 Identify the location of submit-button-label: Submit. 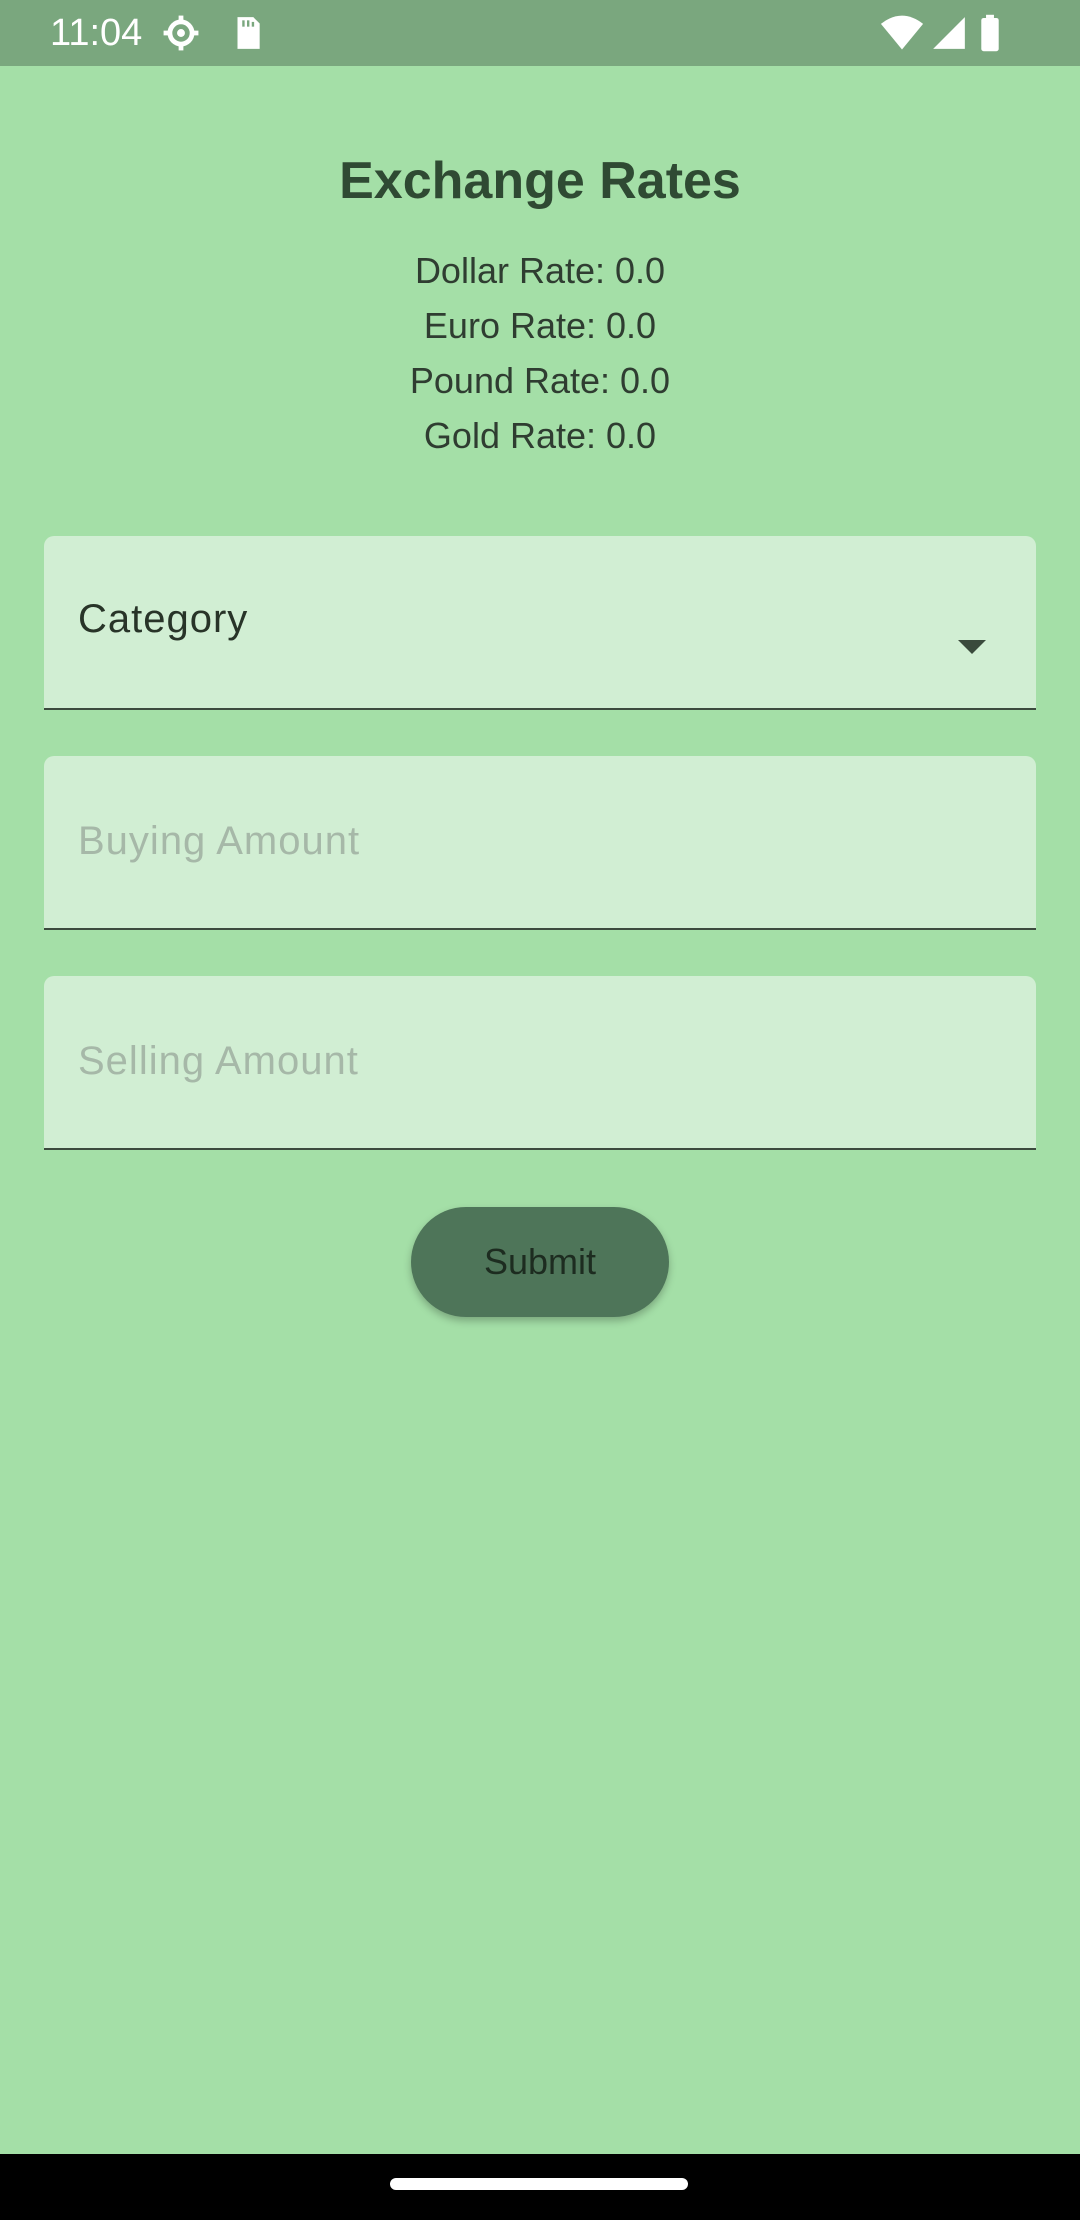
(540, 1261).